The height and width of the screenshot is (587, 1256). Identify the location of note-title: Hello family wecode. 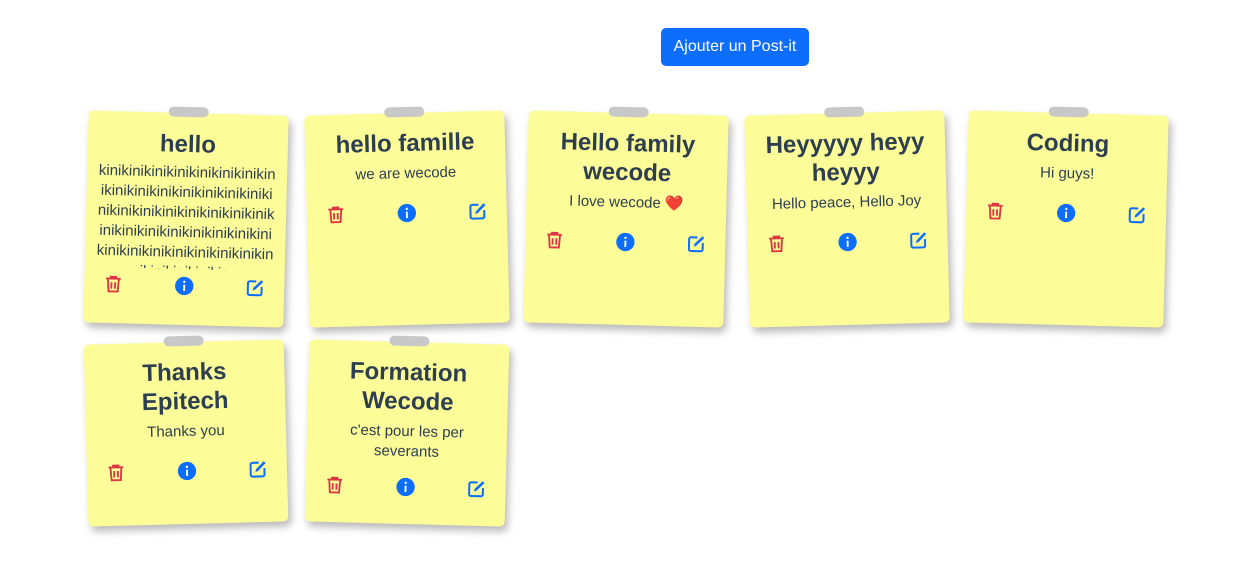
(628, 158).